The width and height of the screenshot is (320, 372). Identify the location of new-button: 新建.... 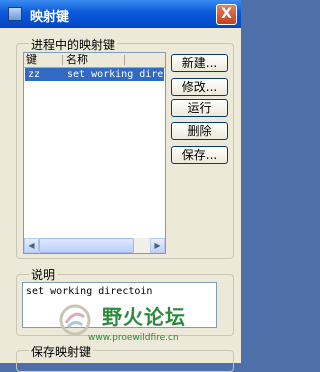
(199, 63).